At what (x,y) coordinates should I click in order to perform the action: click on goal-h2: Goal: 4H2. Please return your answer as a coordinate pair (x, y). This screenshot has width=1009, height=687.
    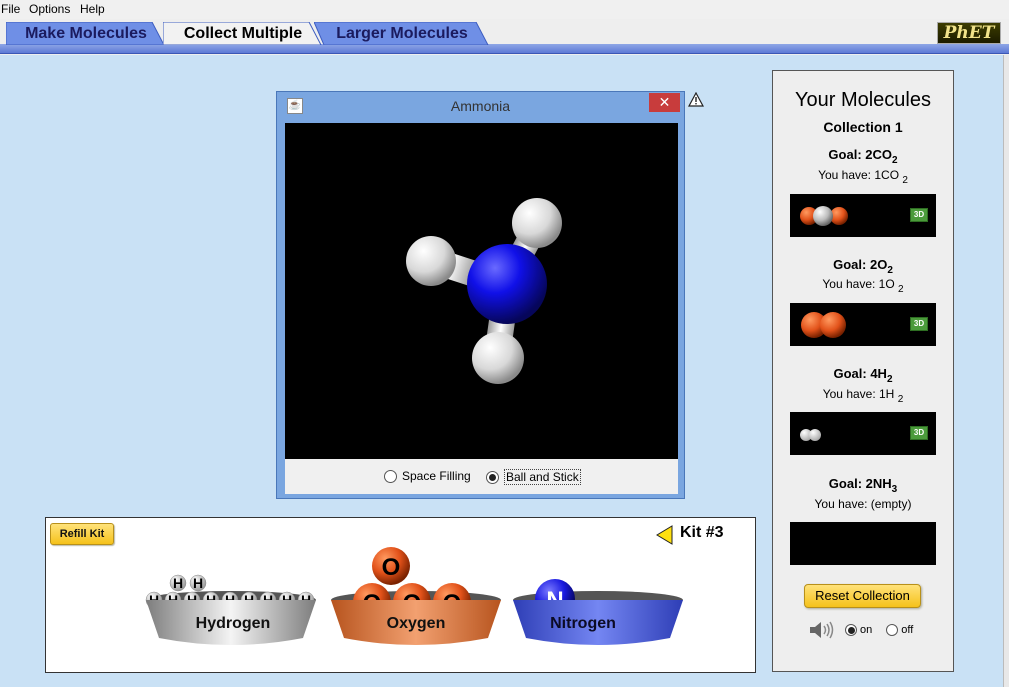
    Looking at the image, I should click on (863, 375).